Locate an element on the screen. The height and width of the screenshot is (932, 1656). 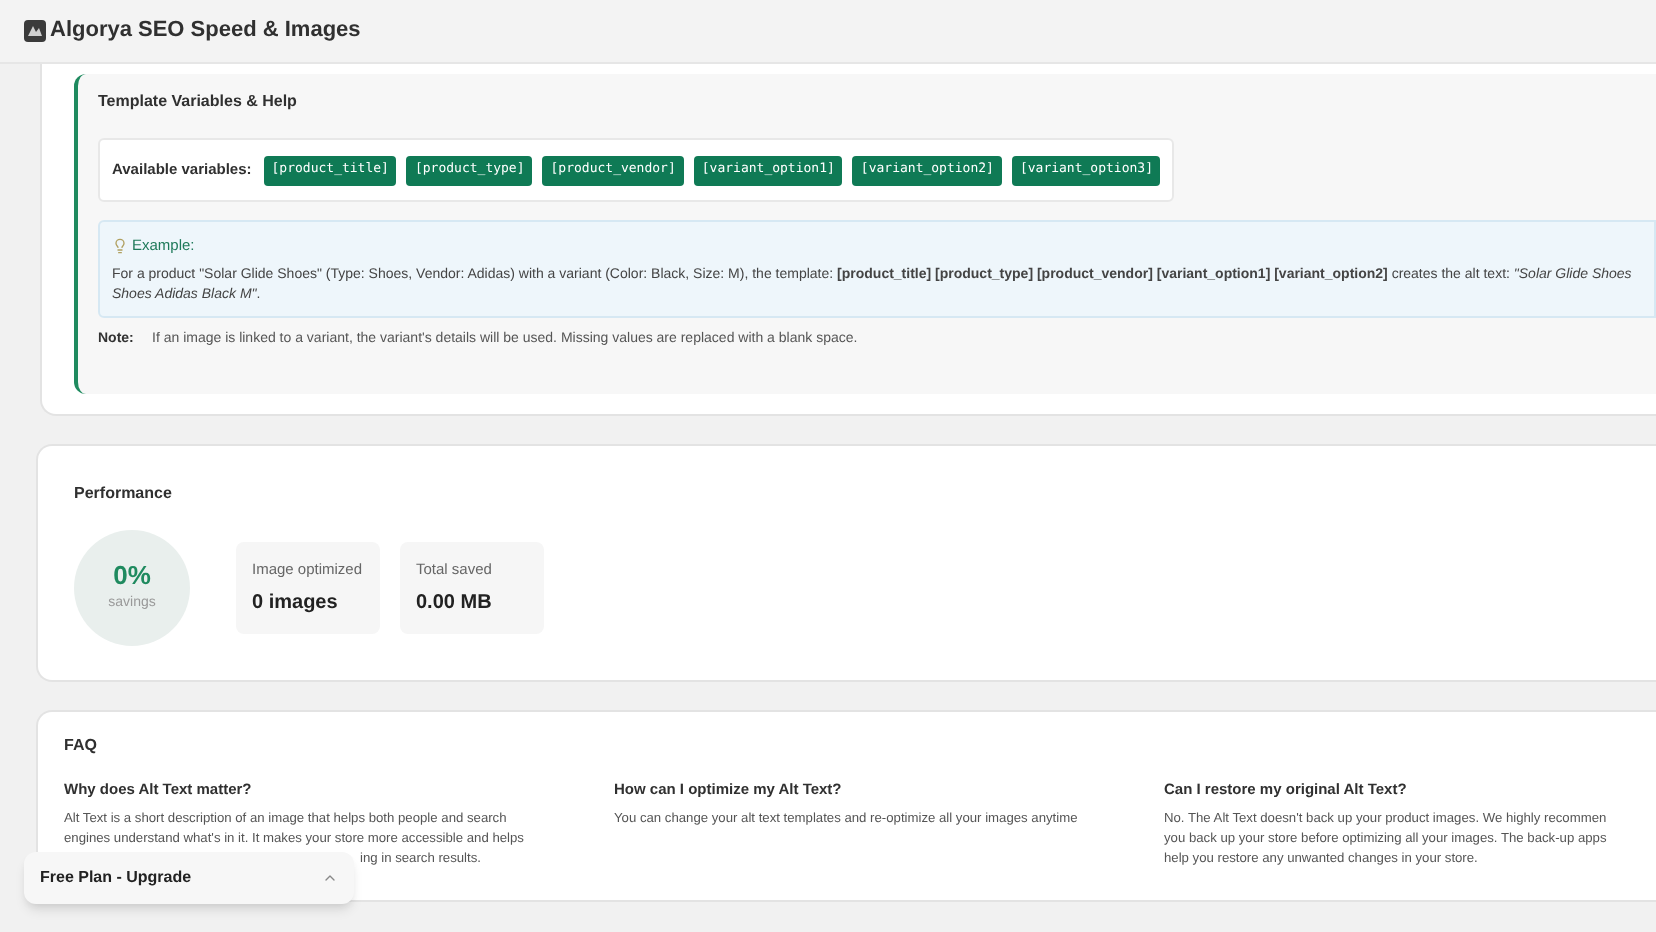
plan-banner: Free Plan - Upgrade is located at coordinates (189, 878).